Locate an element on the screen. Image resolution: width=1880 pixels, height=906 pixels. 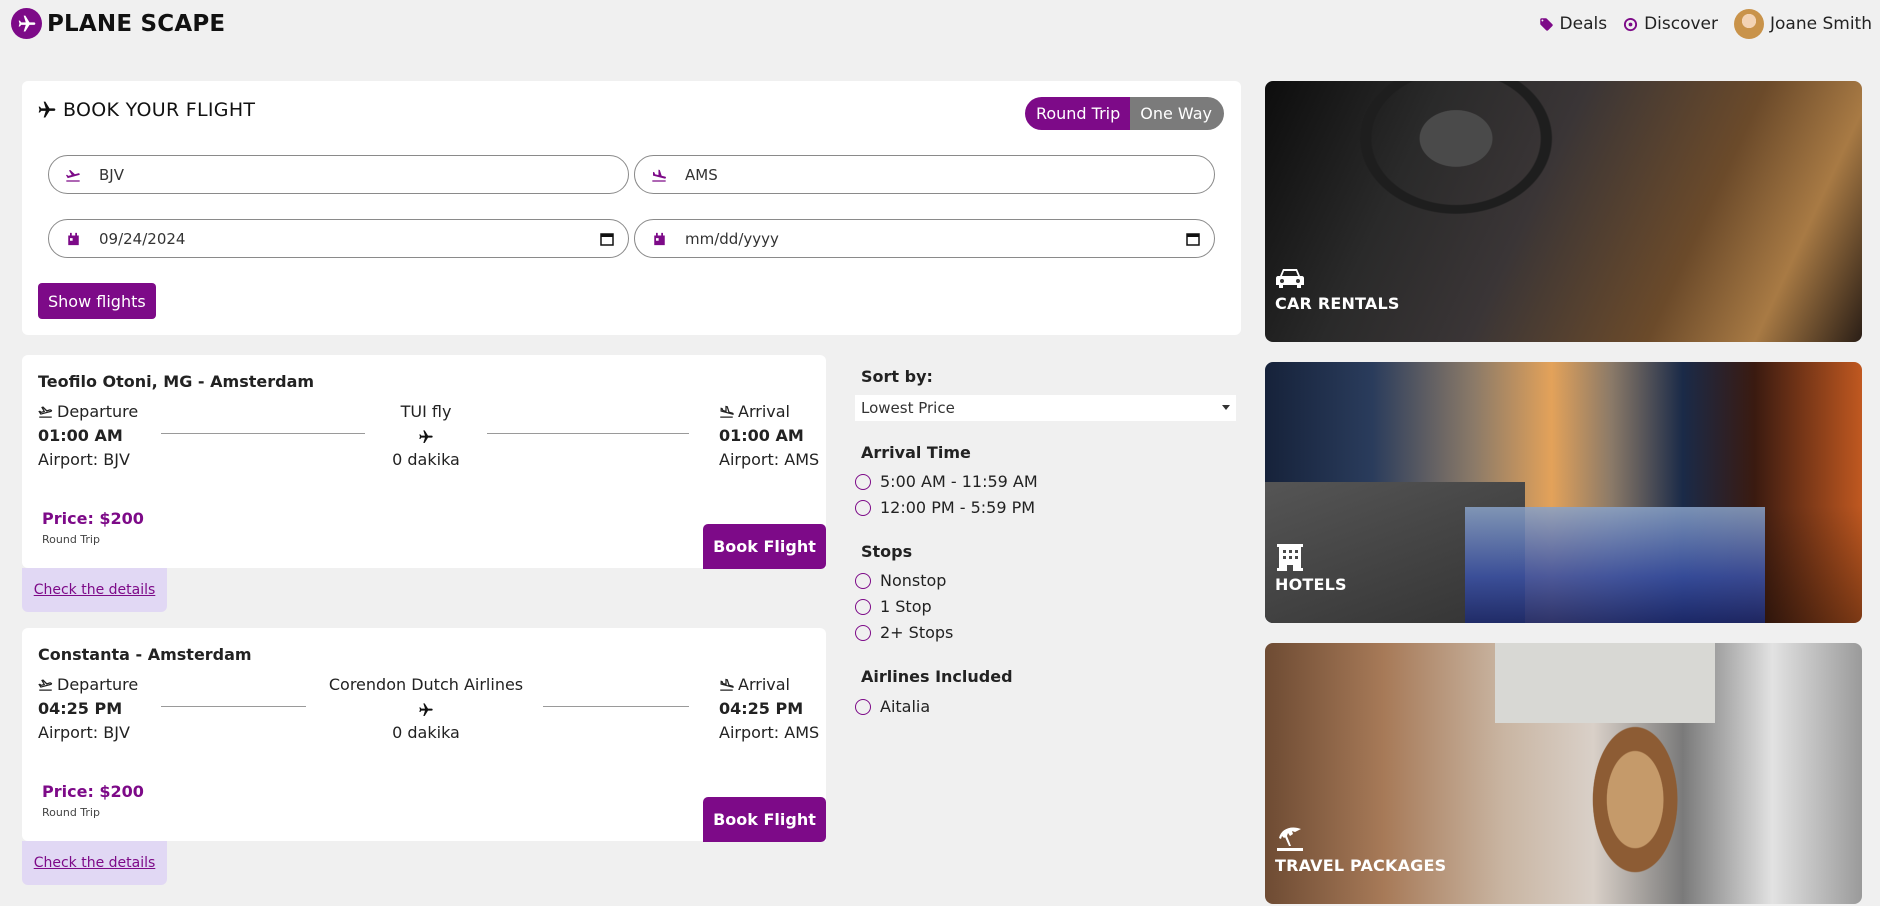
airline-option-label: Aitalia is located at coordinates (905, 706).